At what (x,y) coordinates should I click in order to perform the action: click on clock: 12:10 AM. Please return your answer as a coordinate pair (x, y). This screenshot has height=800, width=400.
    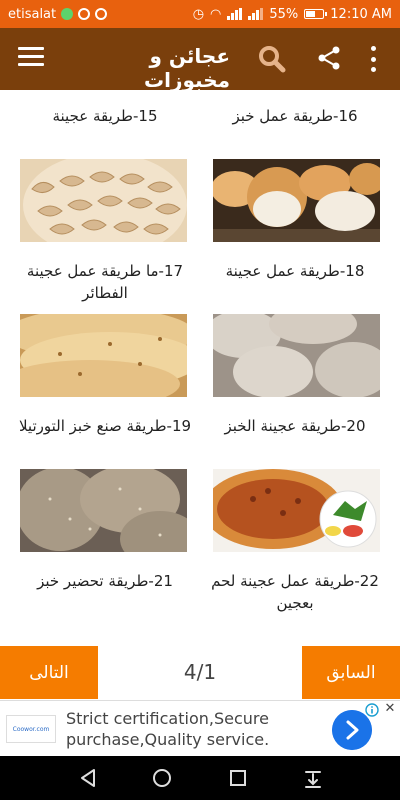
    Looking at the image, I should click on (361, 14).